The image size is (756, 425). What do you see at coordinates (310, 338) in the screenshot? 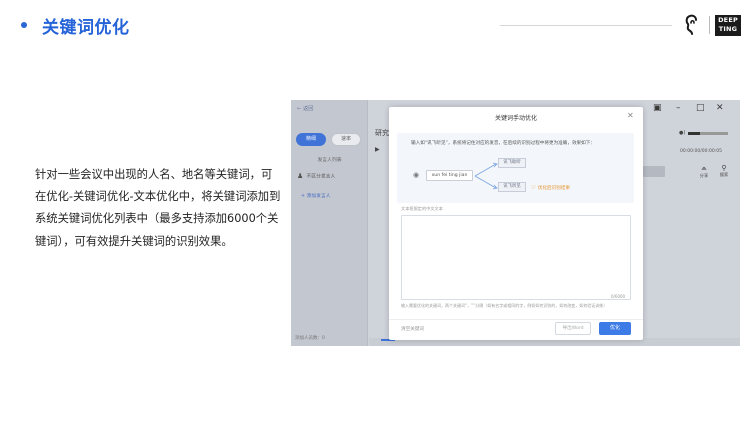
I see `sidebar-footer: 添加人员数：0` at bounding box center [310, 338].